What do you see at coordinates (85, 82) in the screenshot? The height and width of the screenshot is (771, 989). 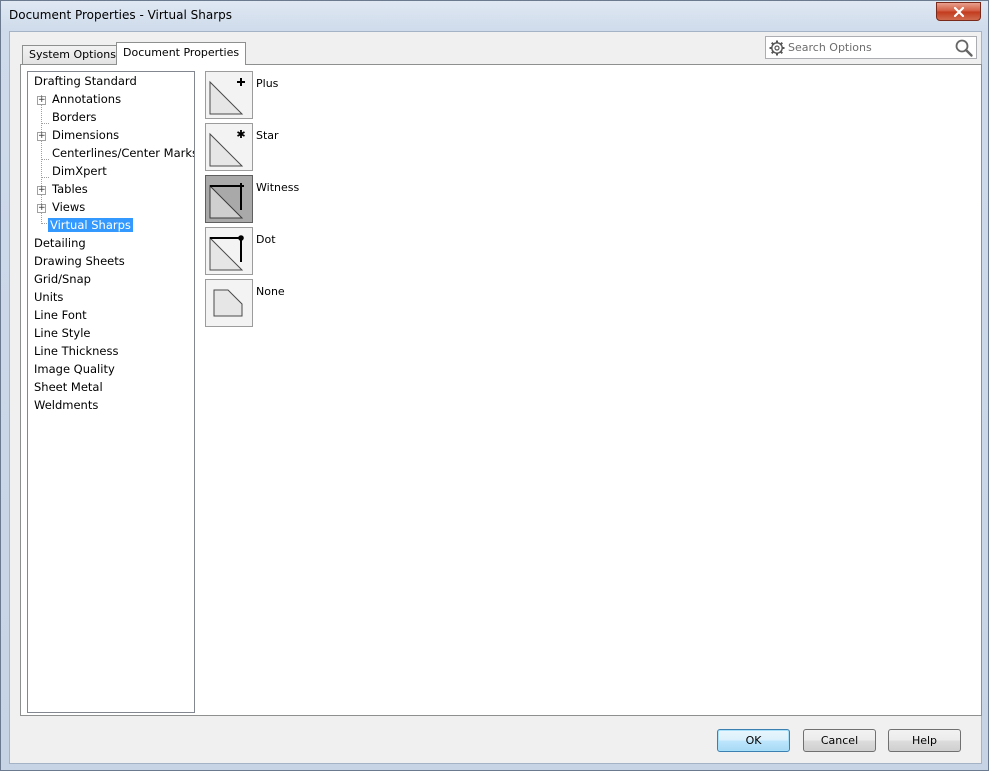 I see `tree-item-drafting-standard: Drafting Standard` at bounding box center [85, 82].